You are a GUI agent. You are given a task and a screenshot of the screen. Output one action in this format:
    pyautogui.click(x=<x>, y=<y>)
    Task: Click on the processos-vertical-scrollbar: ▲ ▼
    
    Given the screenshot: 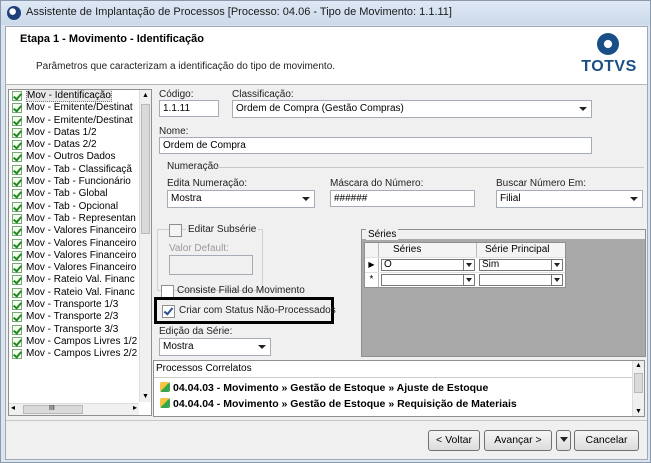 What is the action you would take?
    pyautogui.click(x=638, y=388)
    